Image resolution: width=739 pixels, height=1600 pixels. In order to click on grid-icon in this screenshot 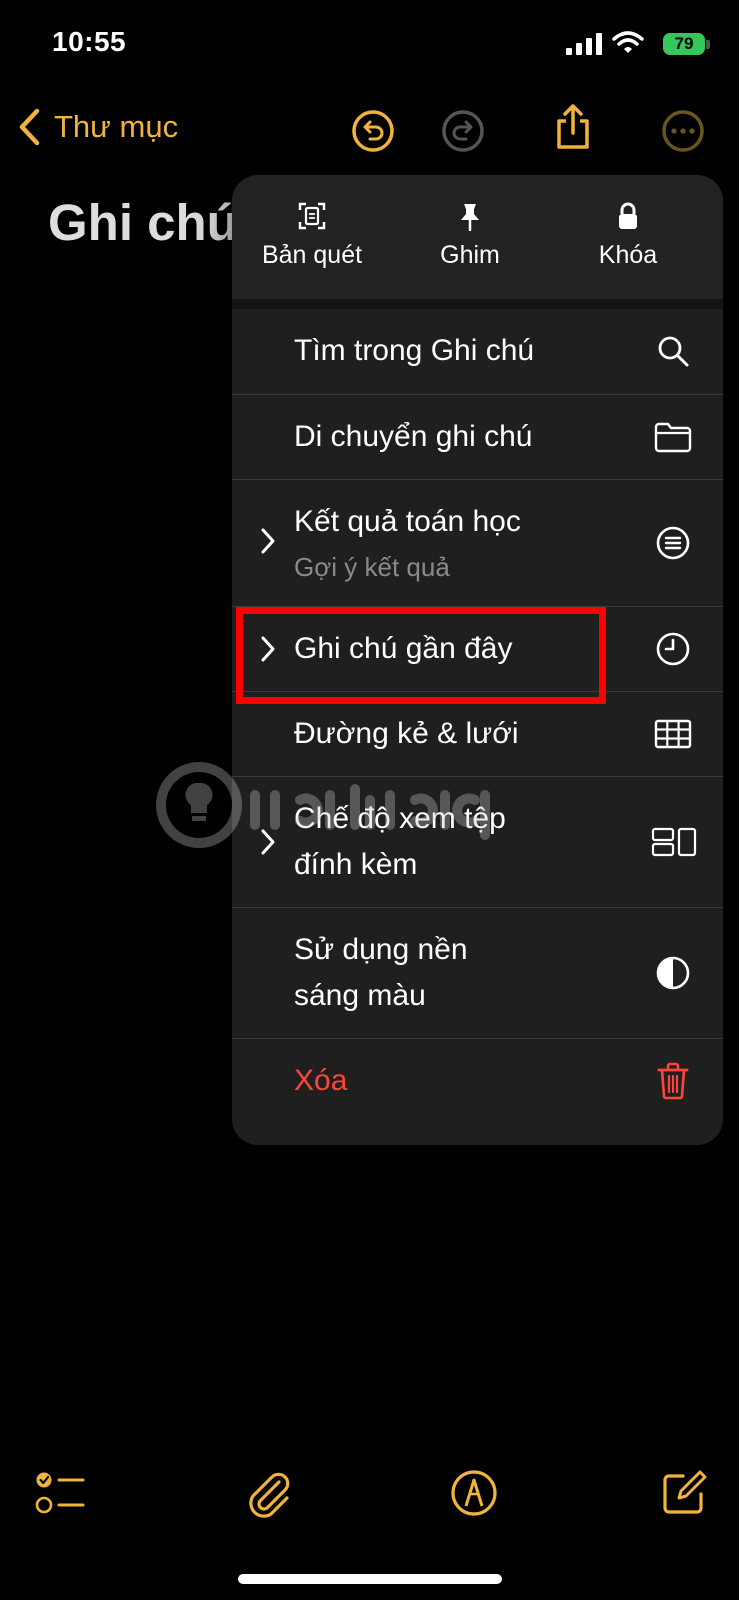, I will do `click(673, 734)`.